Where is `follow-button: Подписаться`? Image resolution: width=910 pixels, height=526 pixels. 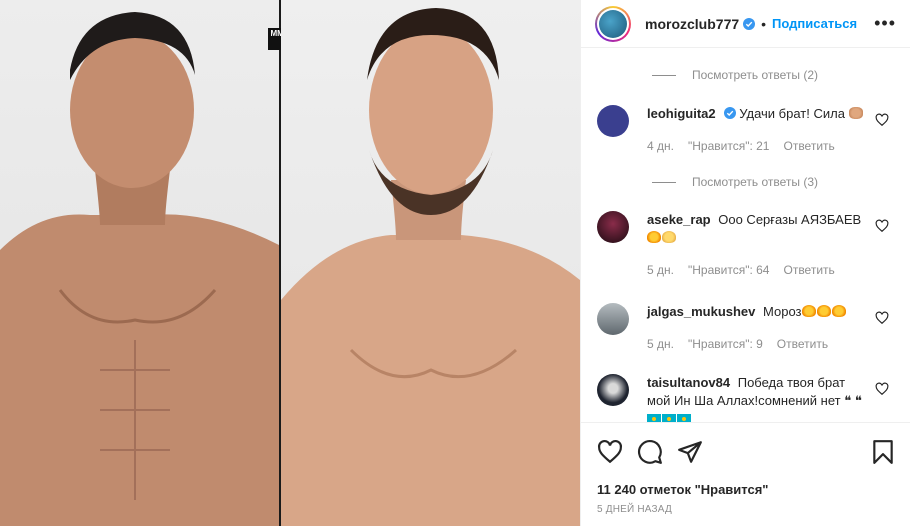 follow-button: Подписаться is located at coordinates (814, 23).